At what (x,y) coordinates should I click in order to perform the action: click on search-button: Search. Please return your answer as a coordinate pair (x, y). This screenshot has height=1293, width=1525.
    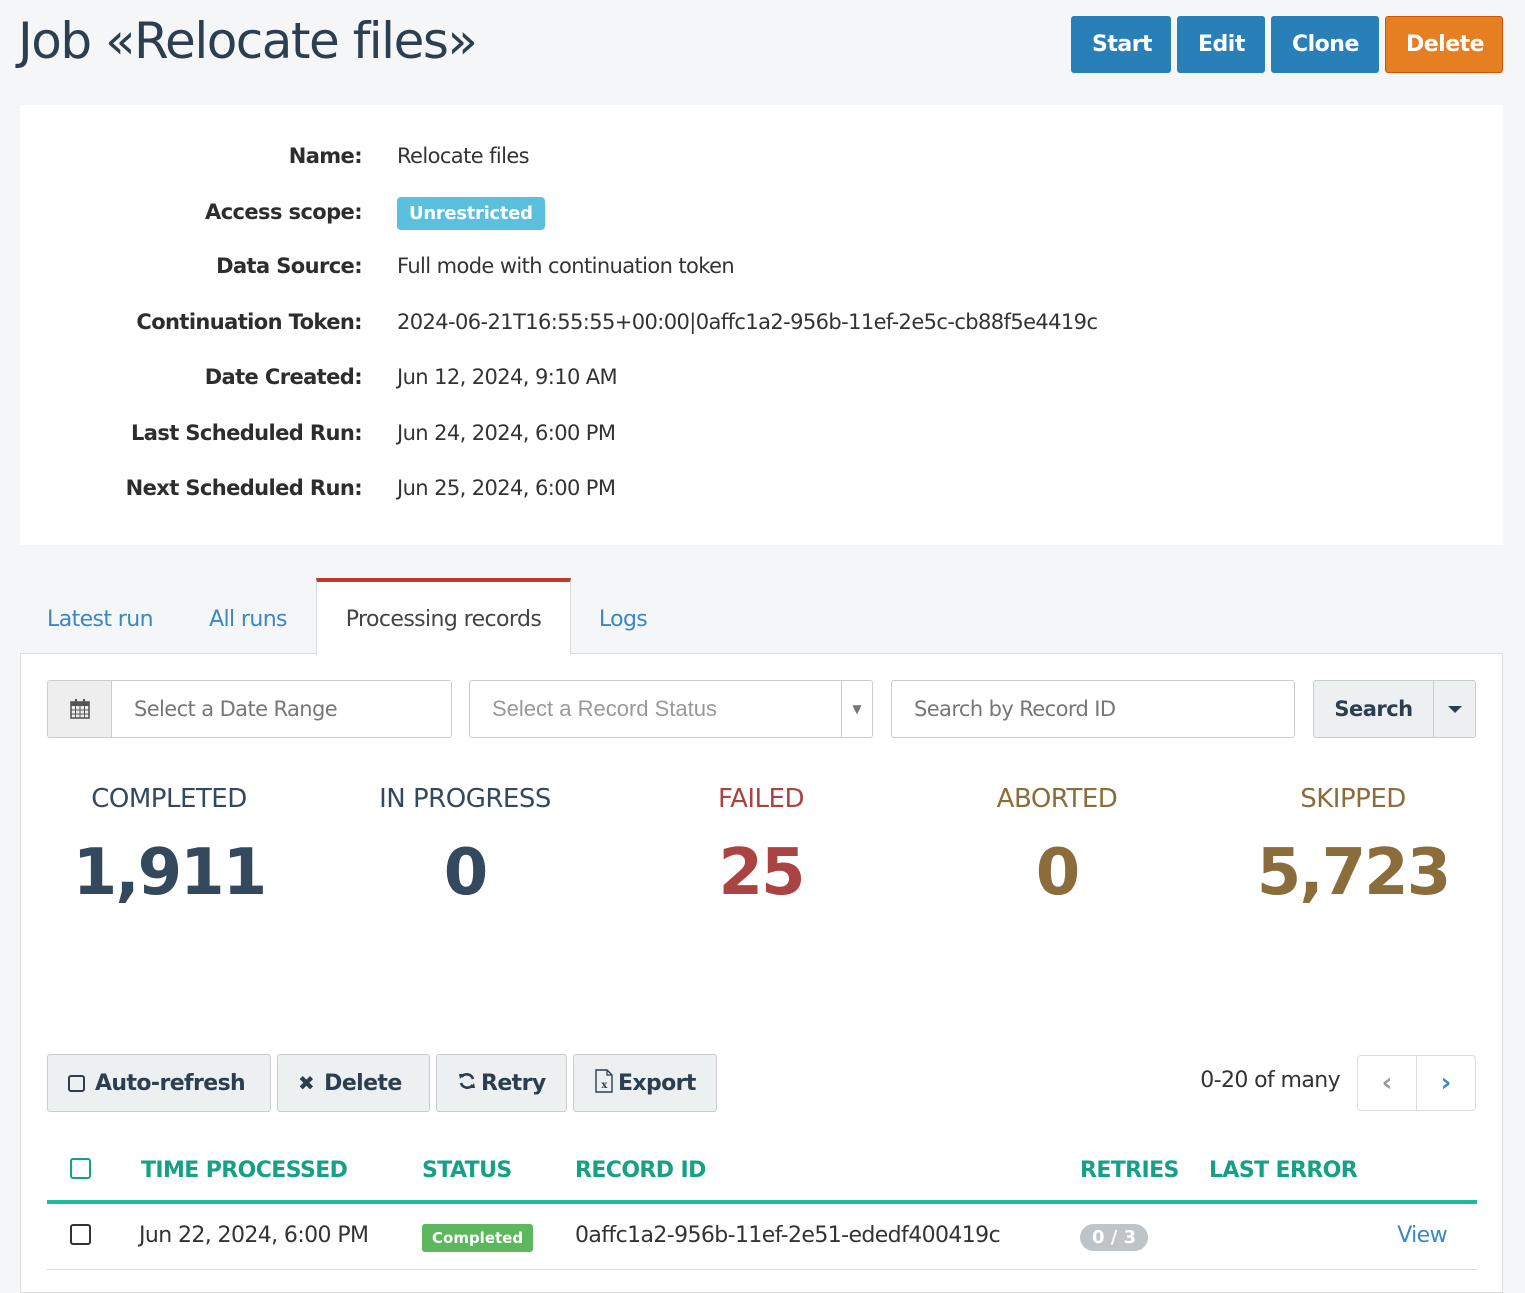
    Looking at the image, I should click on (1373, 709).